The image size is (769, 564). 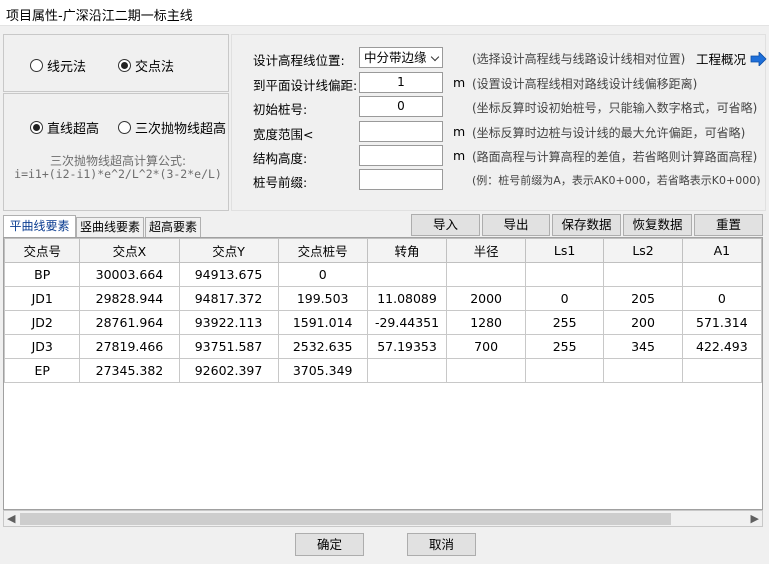 What do you see at coordinates (643, 250) in the screenshot?
I see `column-header: Ls2` at bounding box center [643, 250].